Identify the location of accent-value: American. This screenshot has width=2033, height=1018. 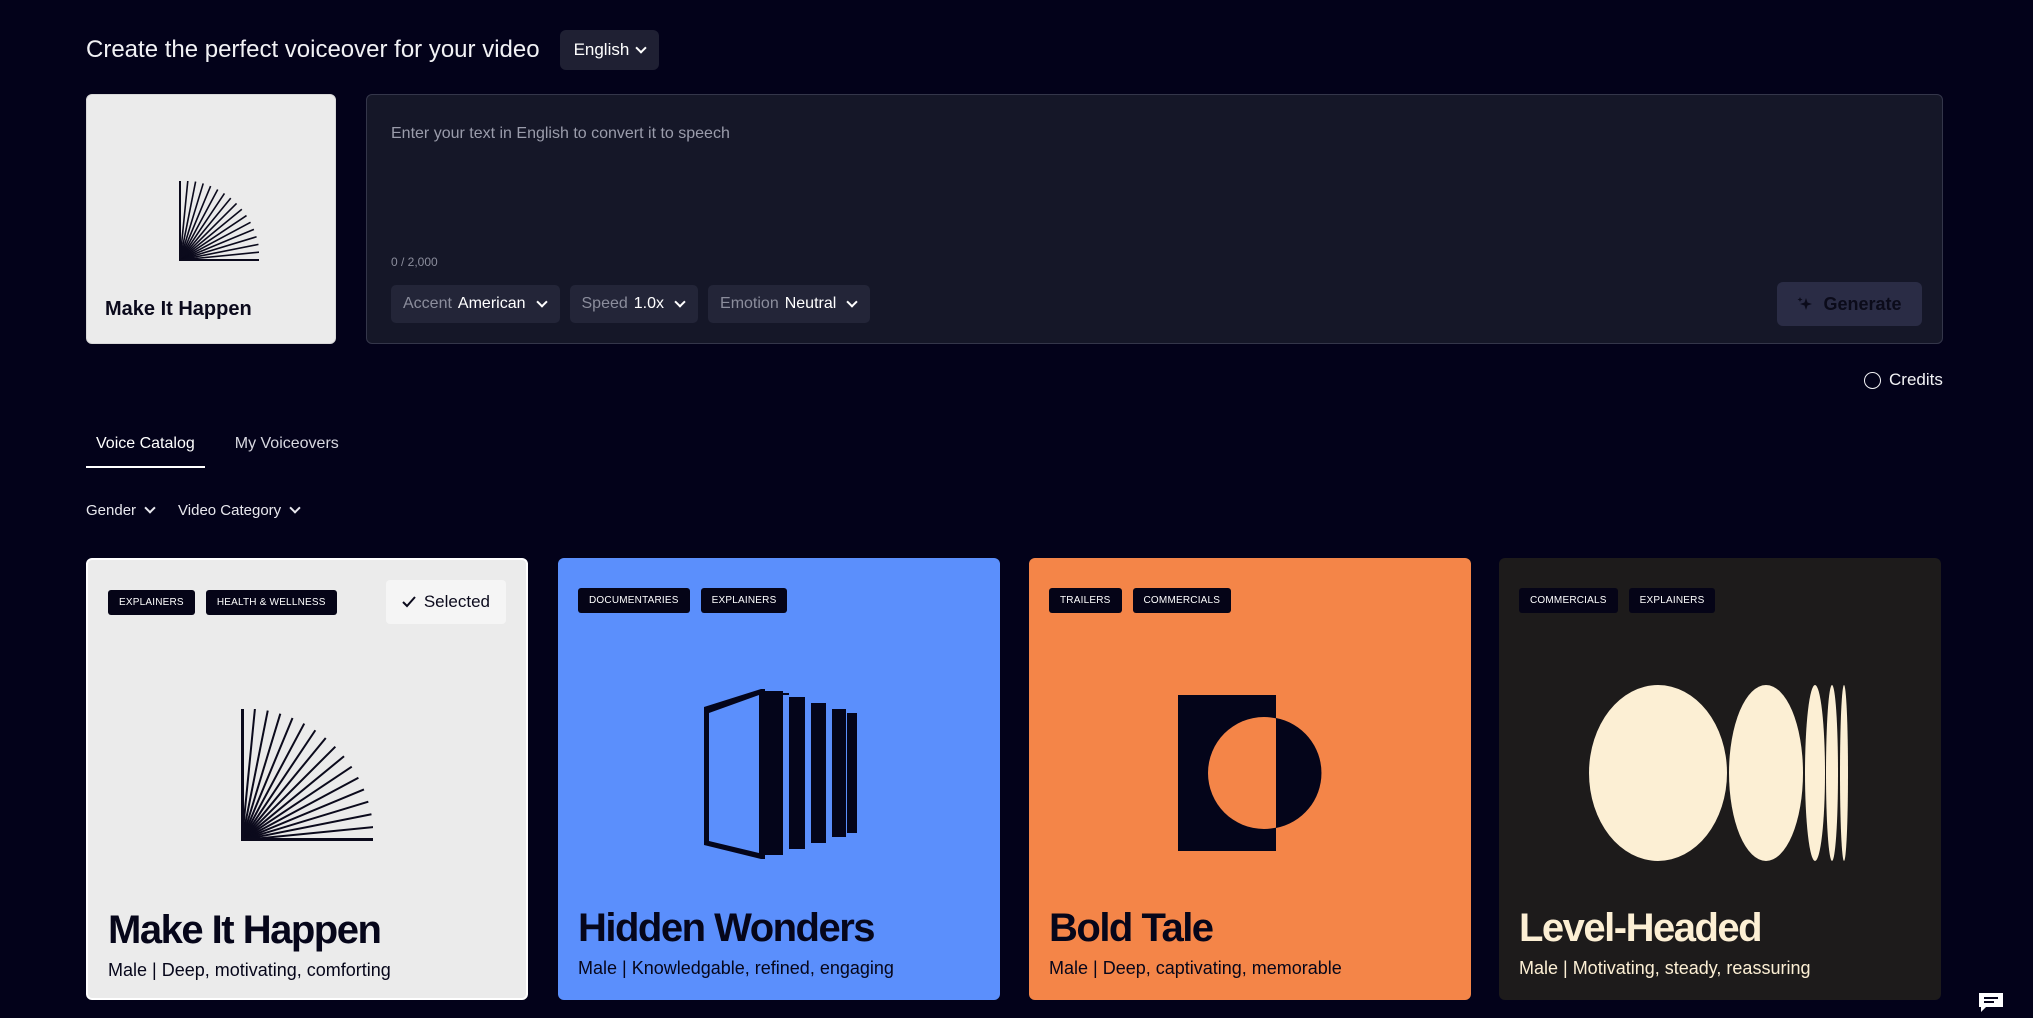
(491, 303).